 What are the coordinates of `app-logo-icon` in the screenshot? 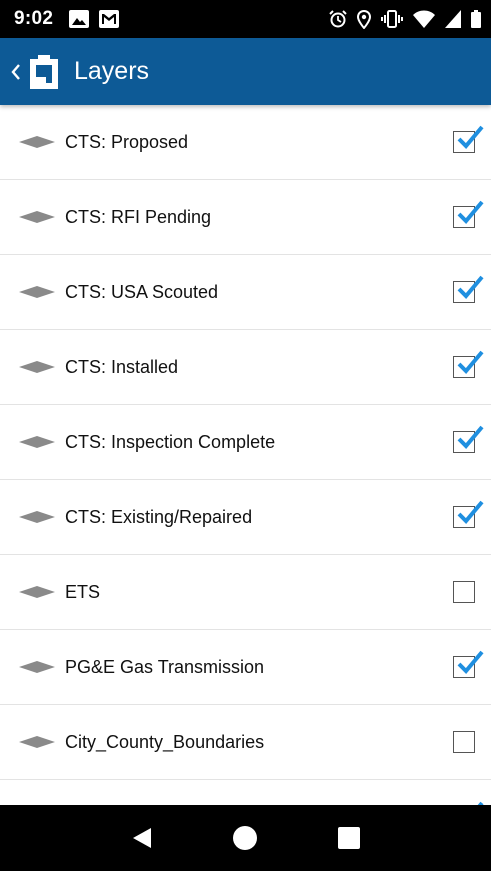 It's located at (44, 71).